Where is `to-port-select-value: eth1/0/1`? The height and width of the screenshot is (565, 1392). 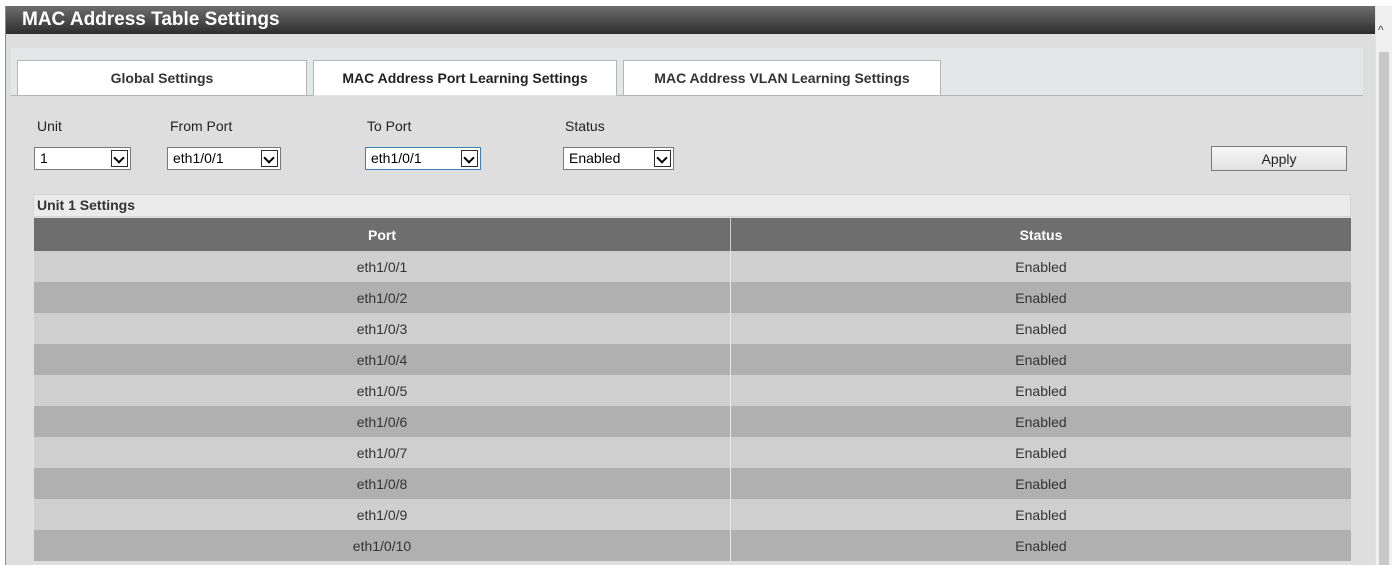
to-port-select-value: eth1/0/1 is located at coordinates (396, 158).